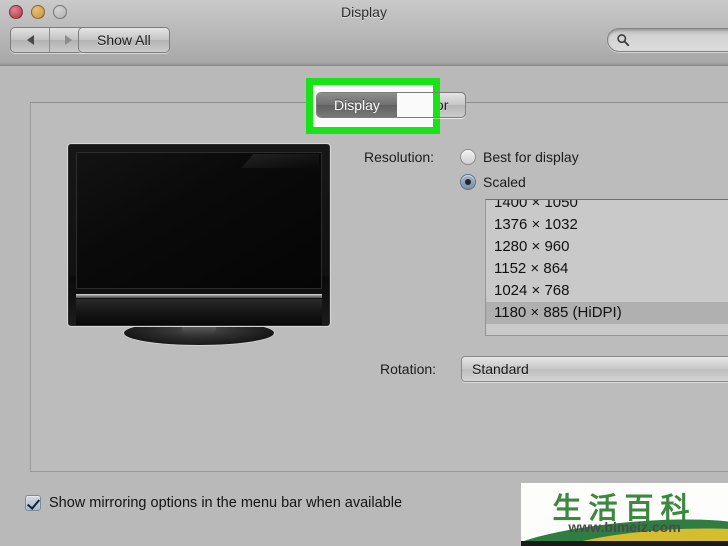 This screenshot has height=546, width=728. I want to click on back-button, so click(30, 40).